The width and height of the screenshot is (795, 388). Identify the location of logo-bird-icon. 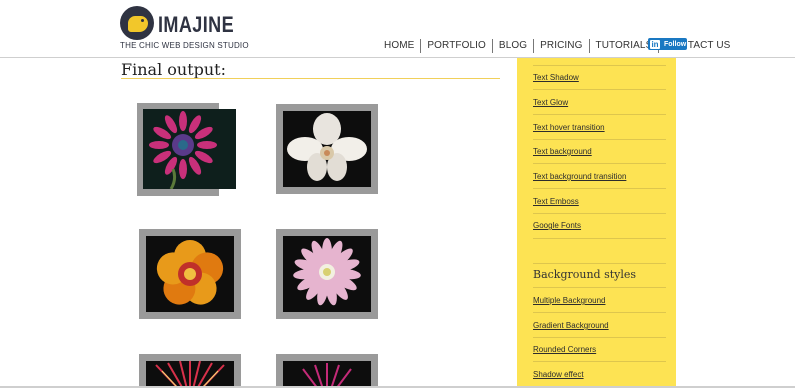
(137, 23).